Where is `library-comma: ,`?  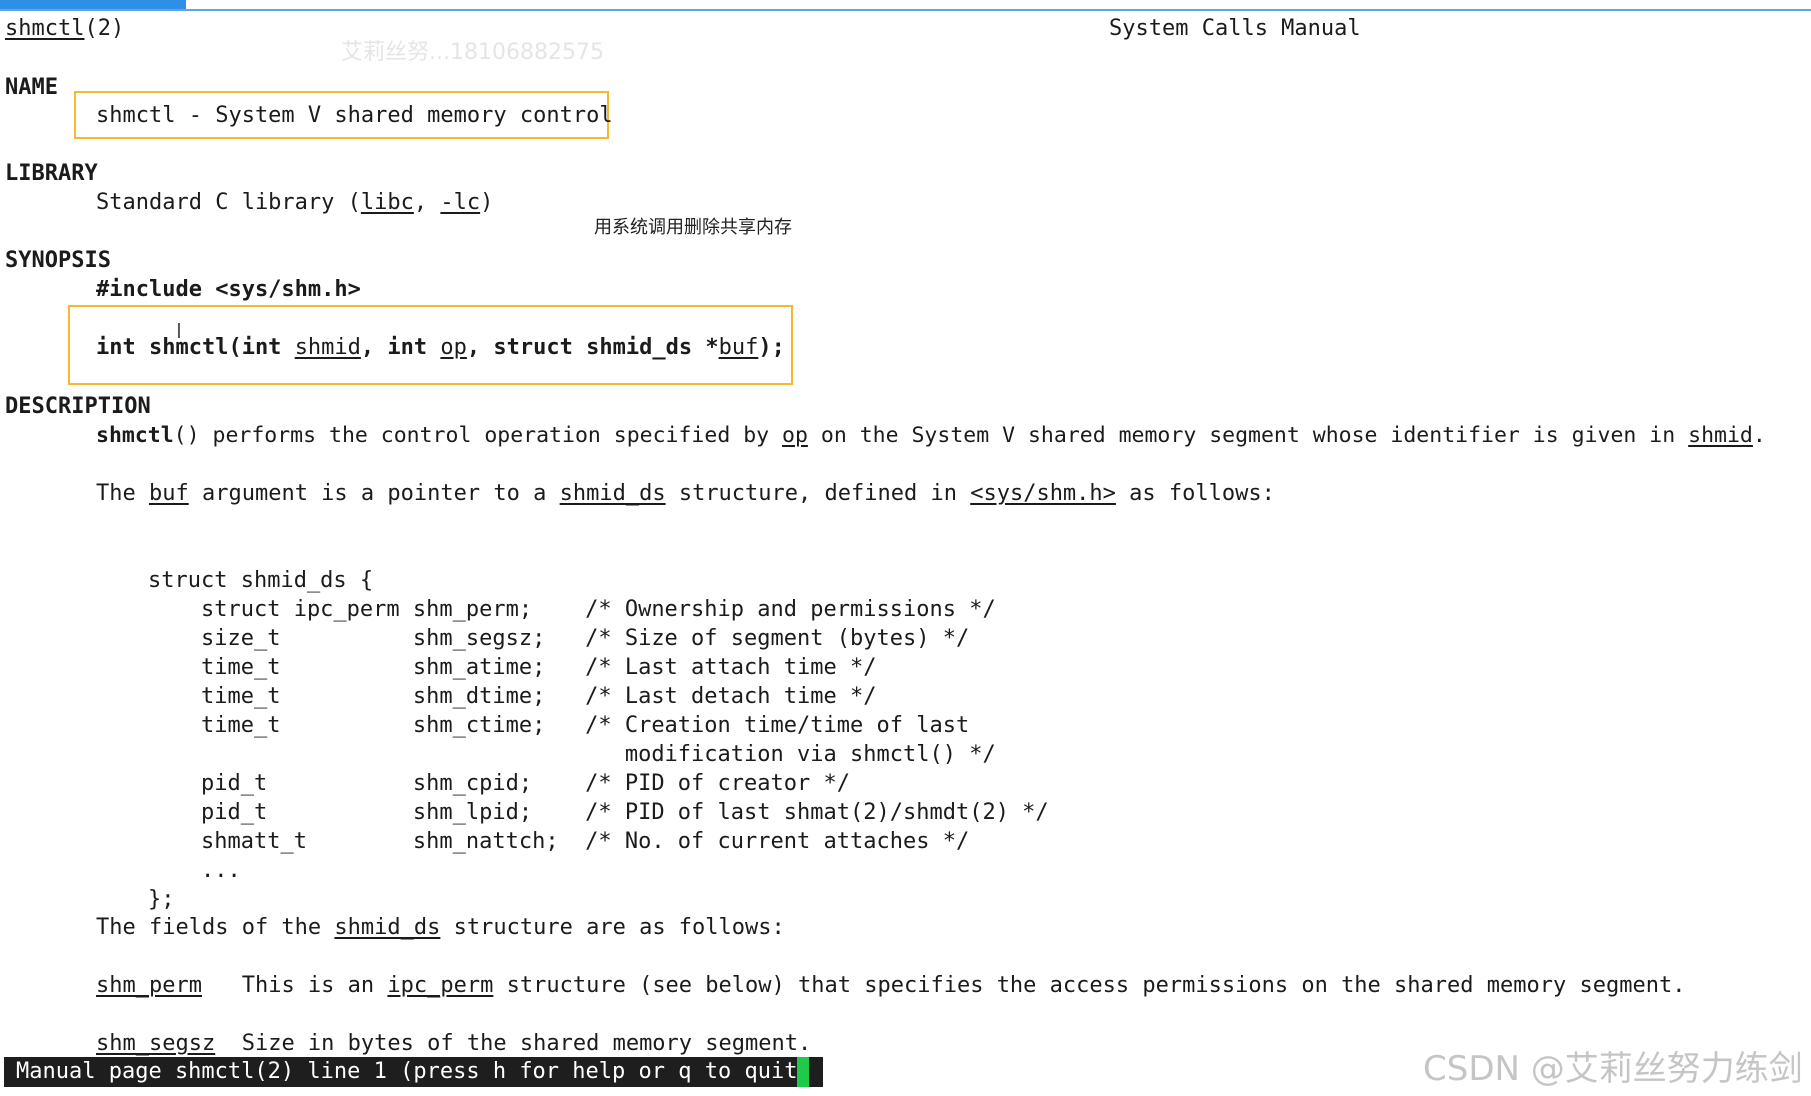
library-comma: , is located at coordinates (427, 202).